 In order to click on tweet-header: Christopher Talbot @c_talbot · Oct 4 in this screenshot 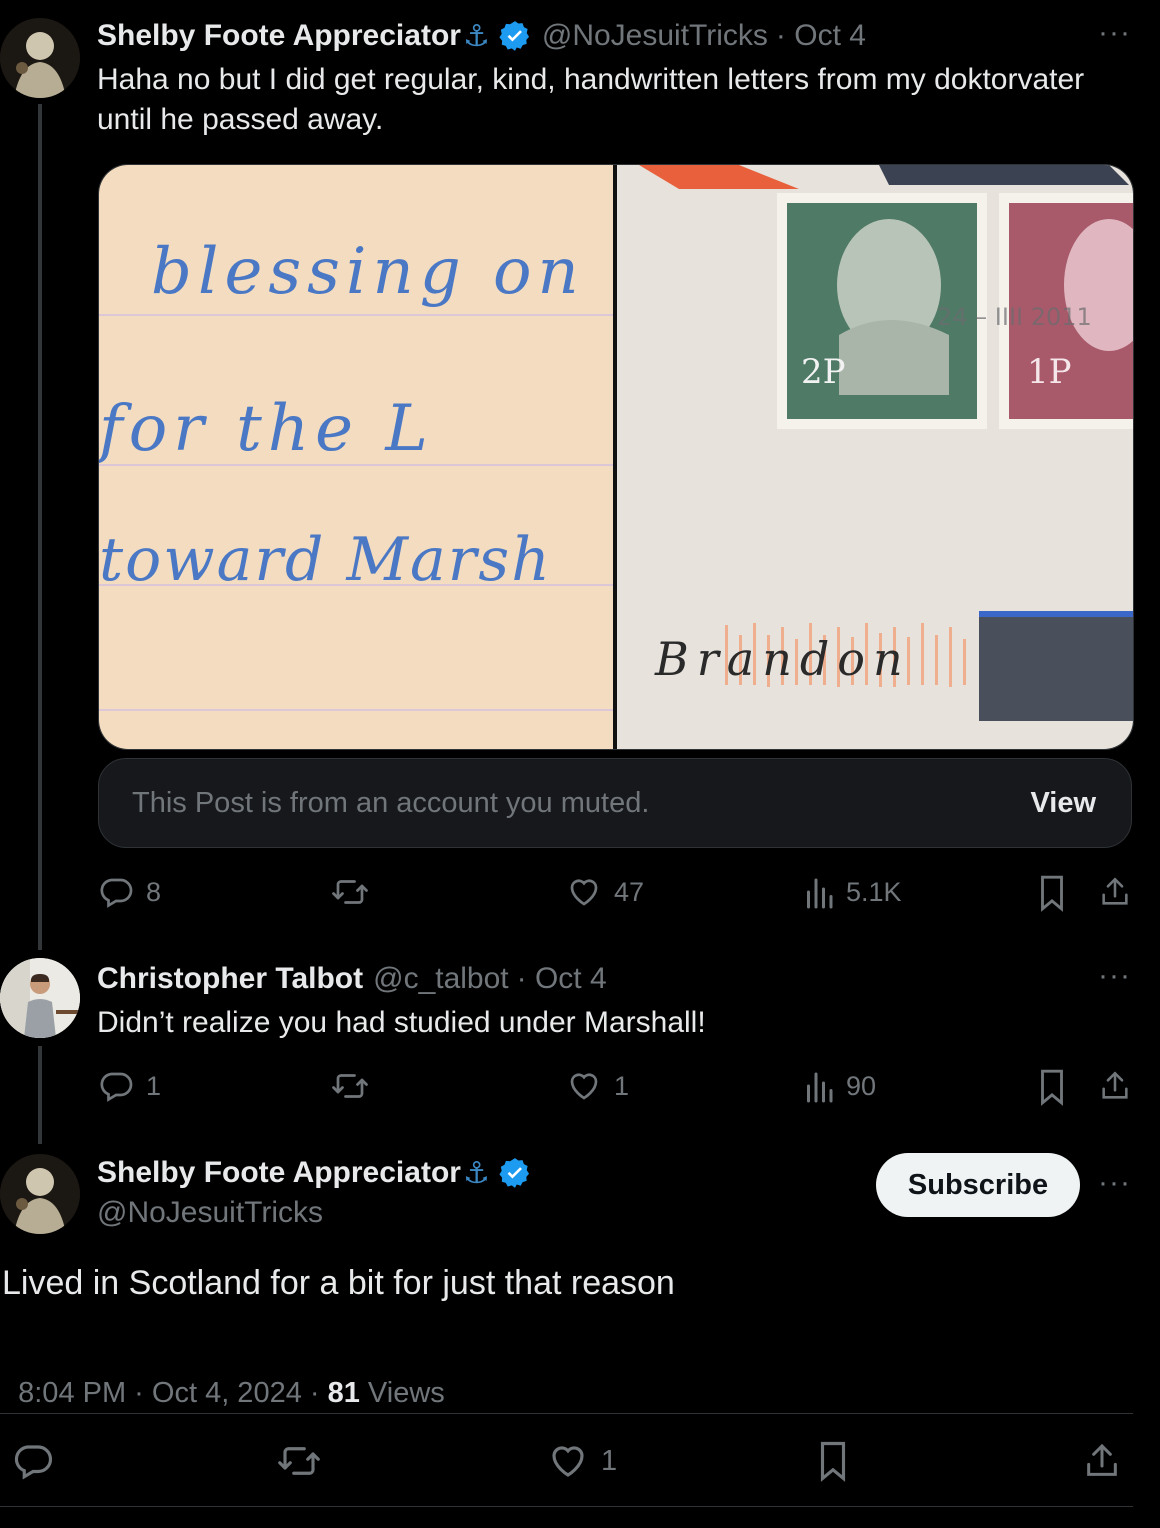, I will do `click(352, 979)`.